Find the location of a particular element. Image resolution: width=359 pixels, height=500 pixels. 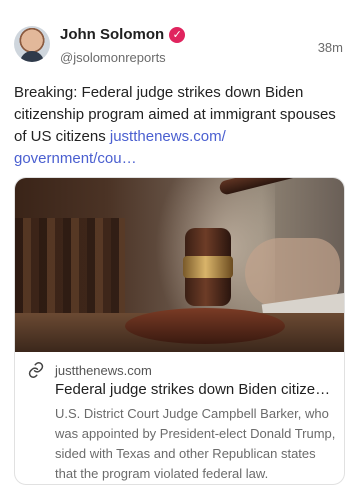

domain-row: justthenews.com is located at coordinates (179, 370).